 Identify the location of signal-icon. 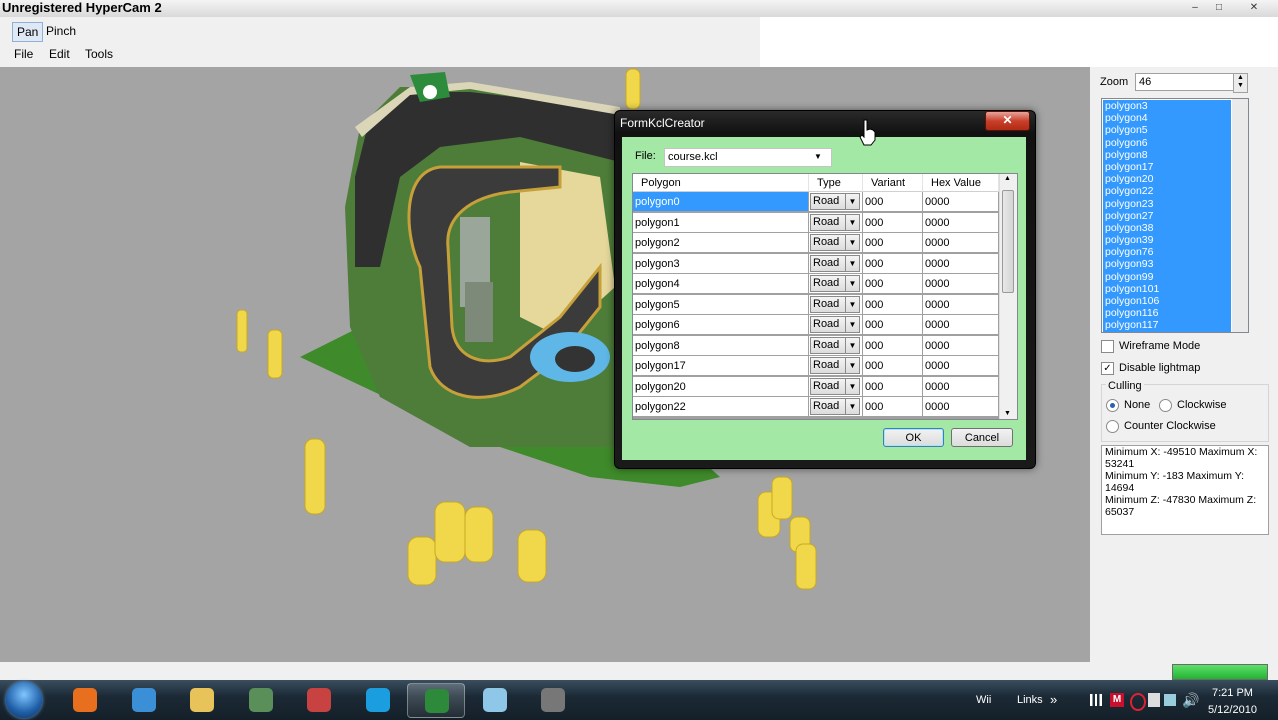
(1096, 700).